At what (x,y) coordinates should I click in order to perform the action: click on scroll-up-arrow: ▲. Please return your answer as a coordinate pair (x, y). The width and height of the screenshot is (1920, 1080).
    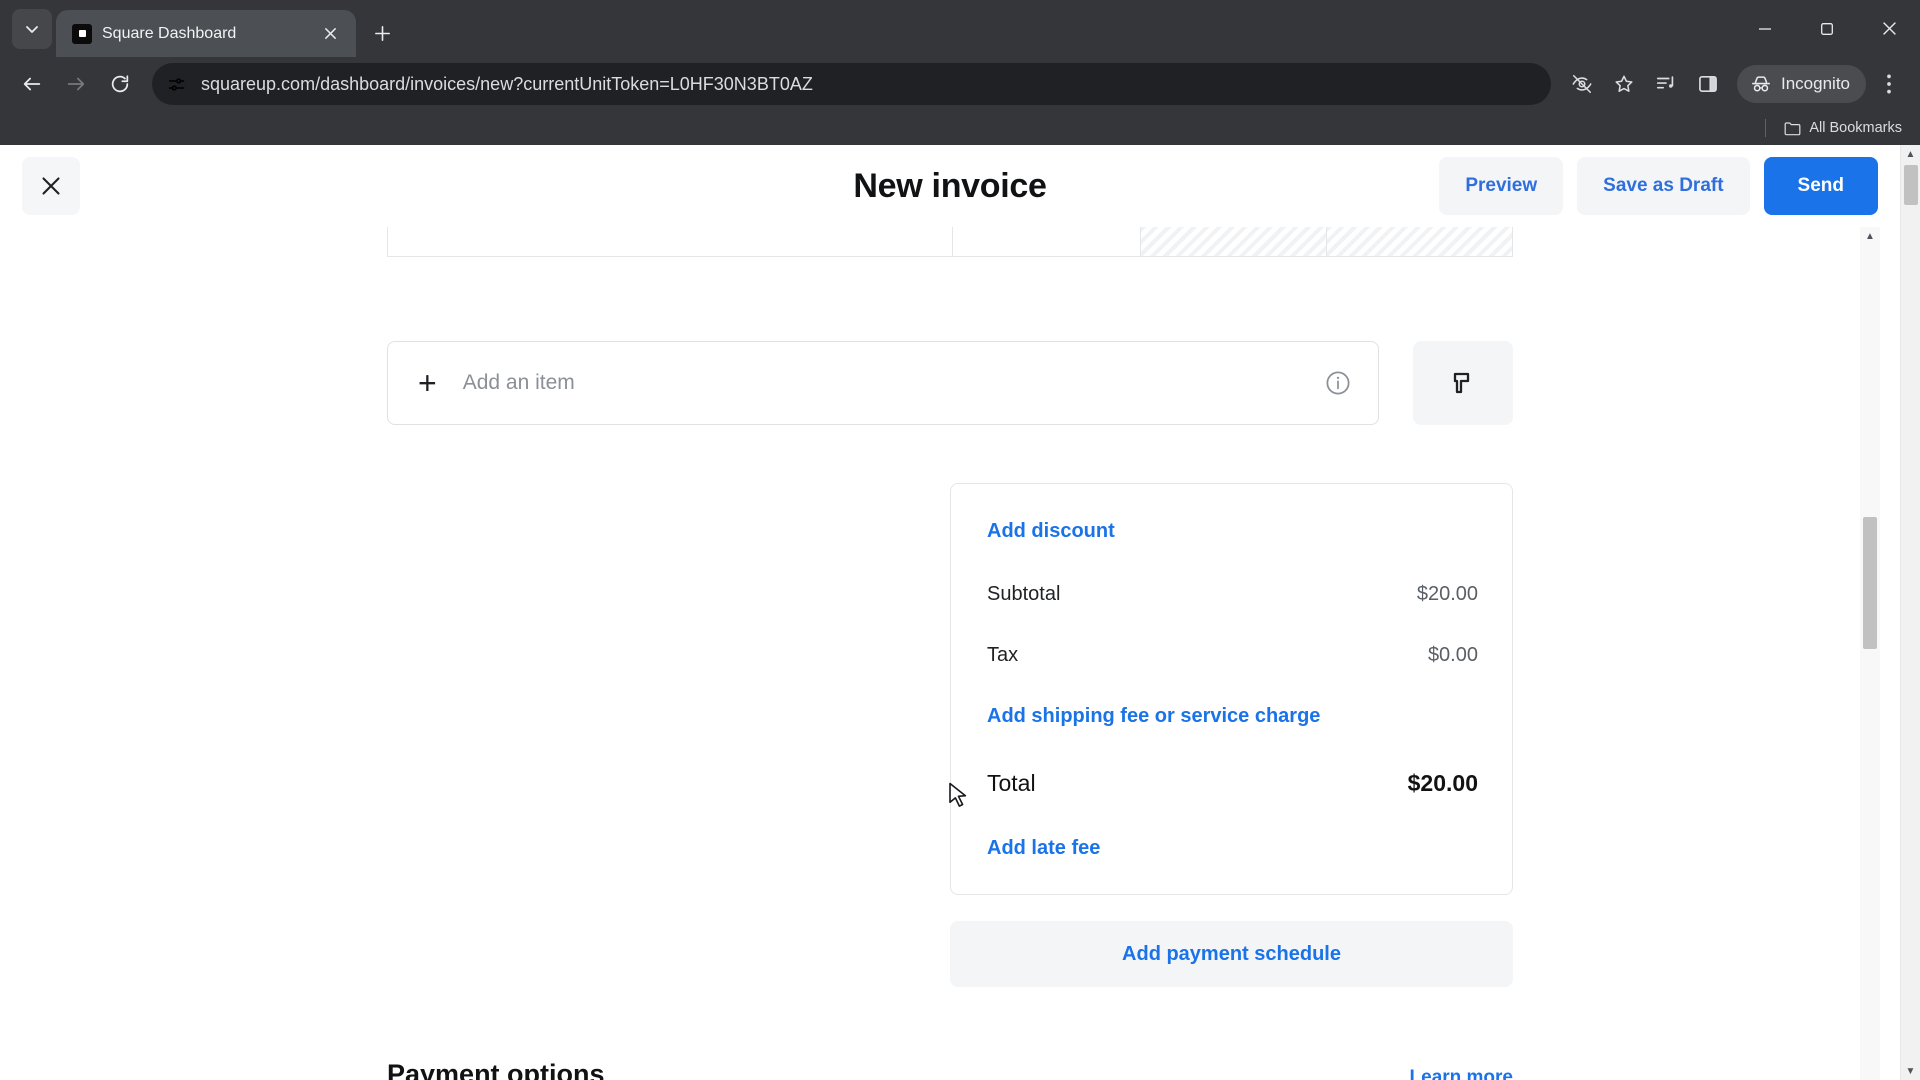
    Looking at the image, I should click on (1910, 154).